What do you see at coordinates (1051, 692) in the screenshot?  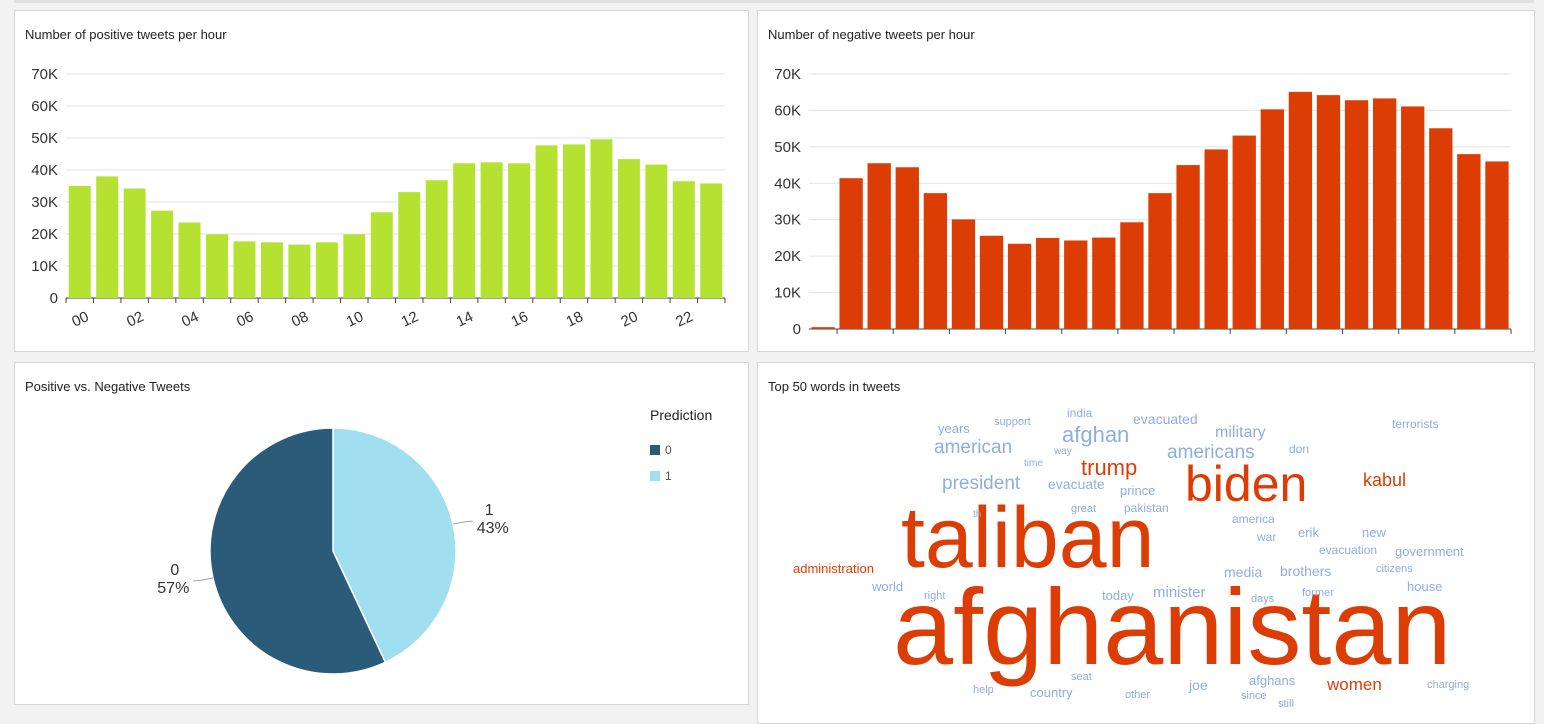 I see `word-country: country` at bounding box center [1051, 692].